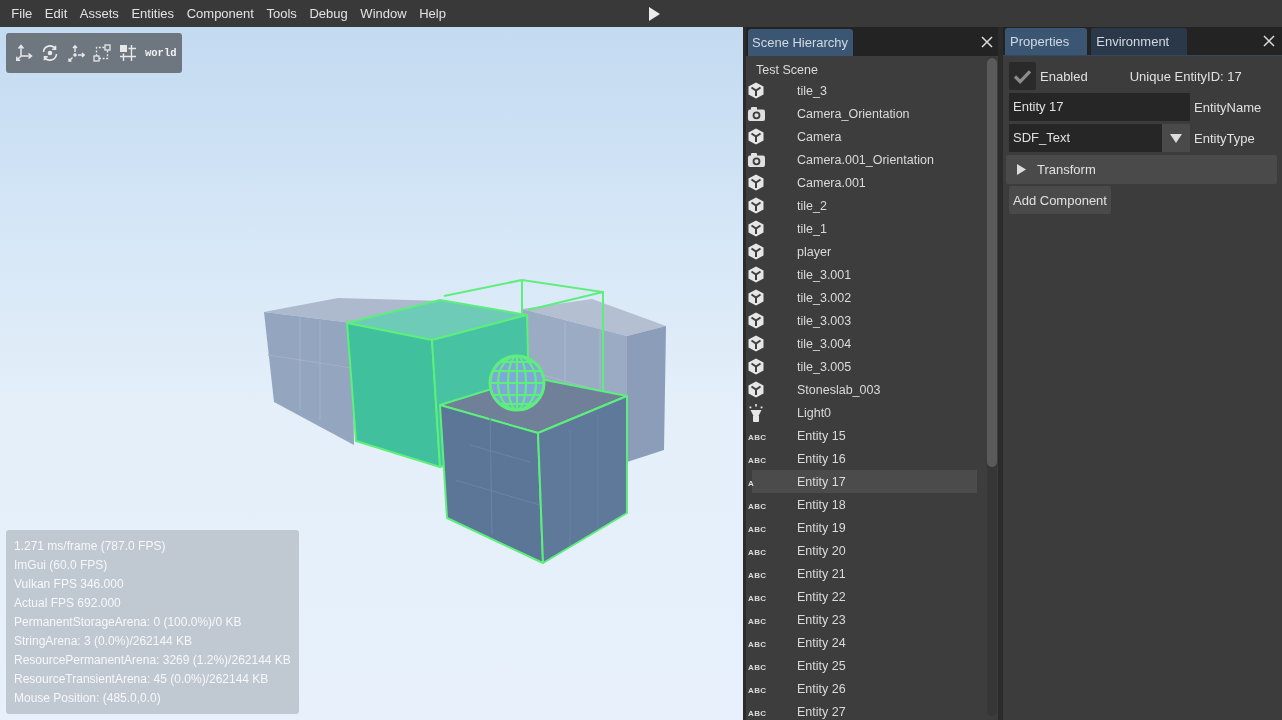 Image resolution: width=1282 pixels, height=720 pixels. I want to click on hierarchy-item: ABC Entity 18, so click(861, 504).